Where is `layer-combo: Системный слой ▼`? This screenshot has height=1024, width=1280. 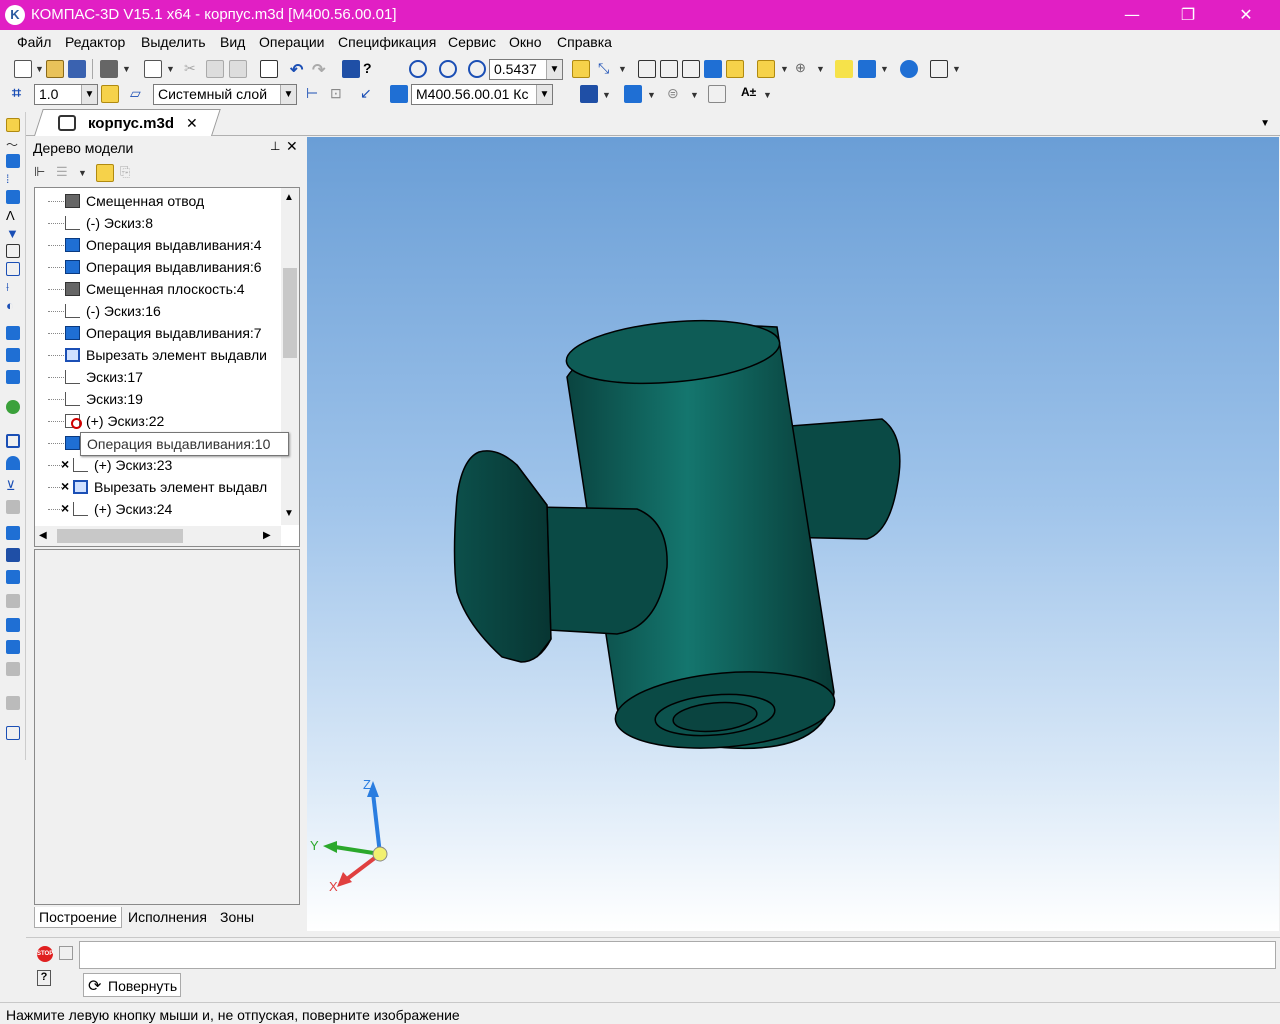 layer-combo: Системный слой ▼ is located at coordinates (225, 94).